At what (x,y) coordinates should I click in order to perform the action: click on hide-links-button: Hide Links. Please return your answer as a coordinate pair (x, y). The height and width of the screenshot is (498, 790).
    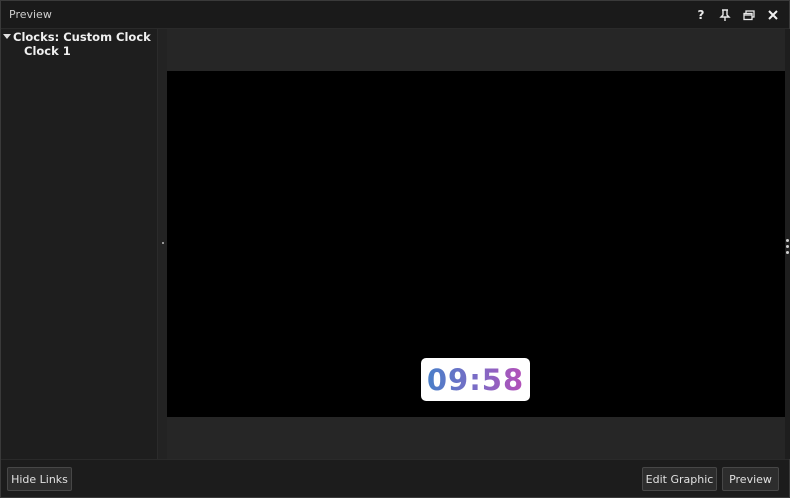
    Looking at the image, I should click on (39, 479).